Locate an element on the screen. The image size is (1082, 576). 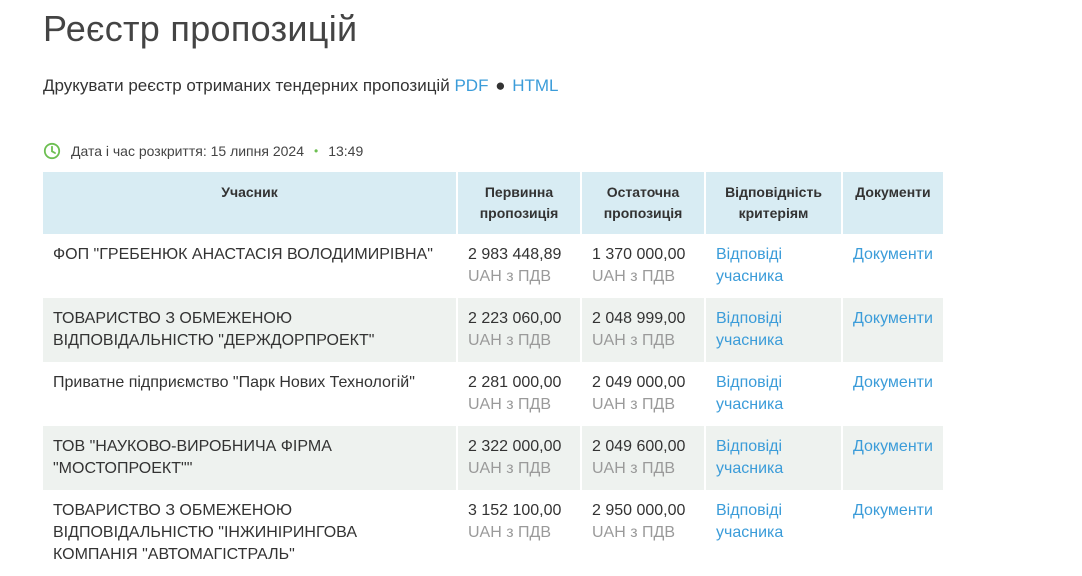
header-participant: Учасник is located at coordinates (249, 203).